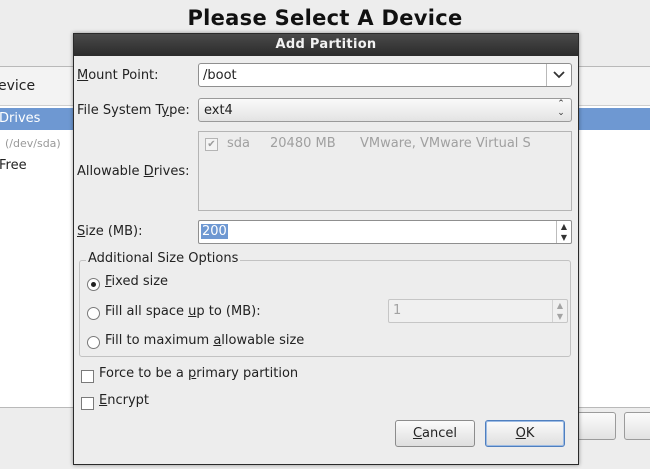  Describe the element at coordinates (18, 86) in the screenshot. I see `device-header-label: evice` at that location.